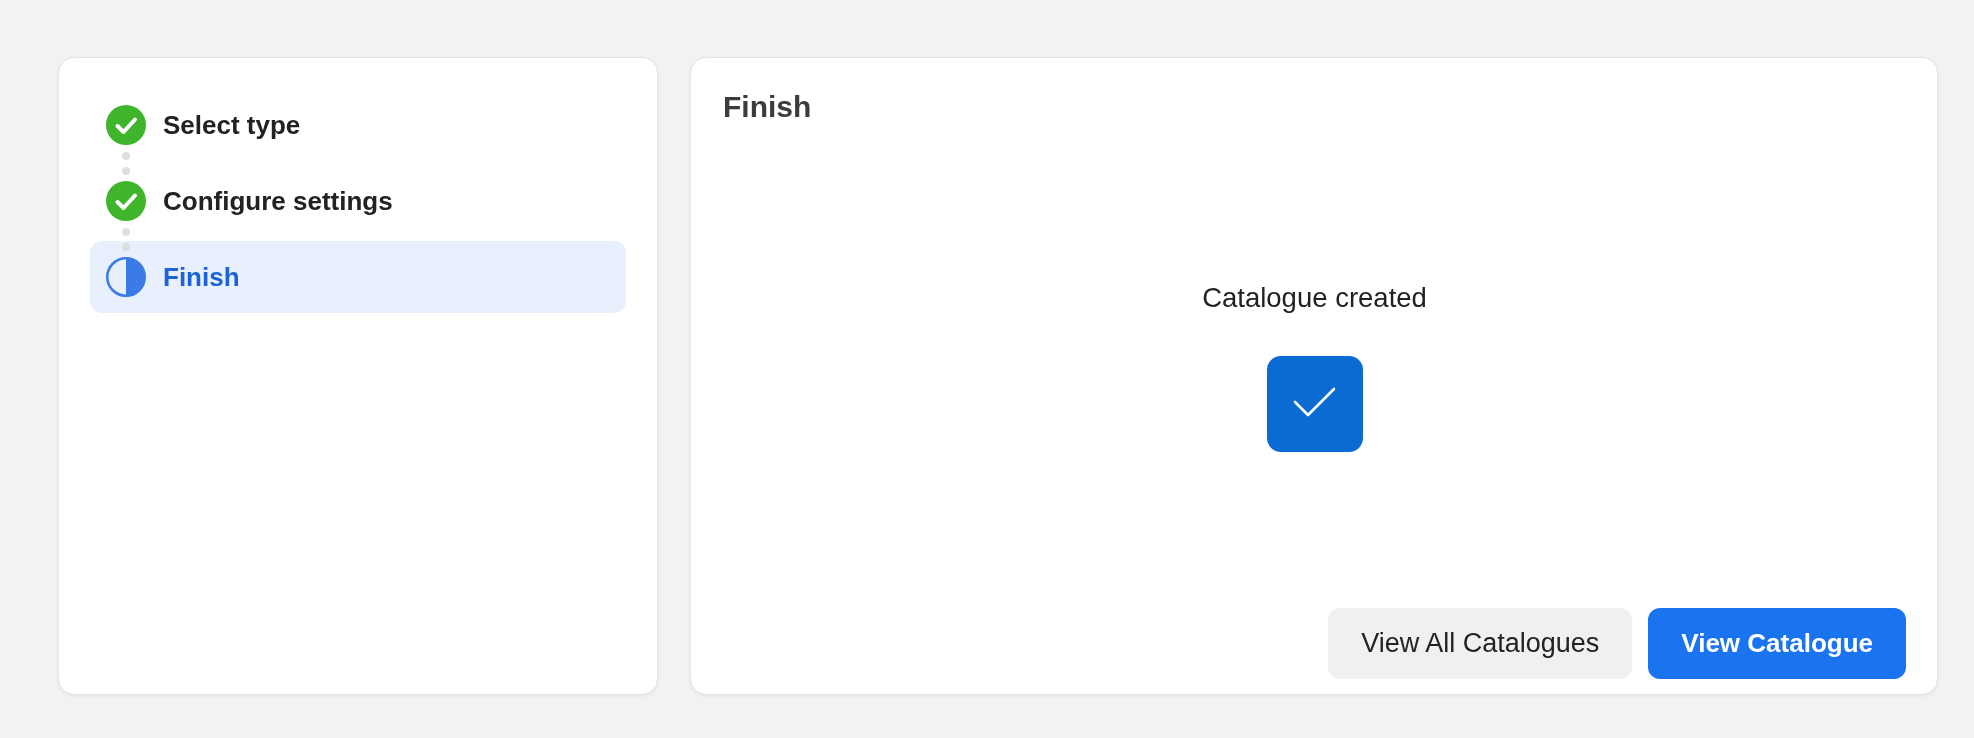 The image size is (1974, 738). I want to click on half-circle-icon, so click(126, 277).